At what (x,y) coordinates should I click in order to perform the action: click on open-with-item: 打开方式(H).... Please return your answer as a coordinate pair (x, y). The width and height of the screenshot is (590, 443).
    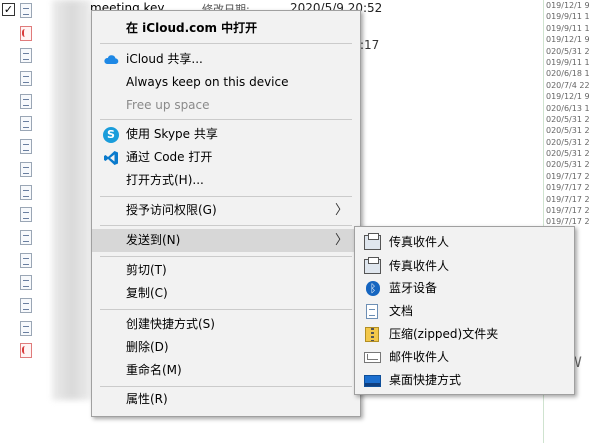
    Looking at the image, I should click on (226, 180).